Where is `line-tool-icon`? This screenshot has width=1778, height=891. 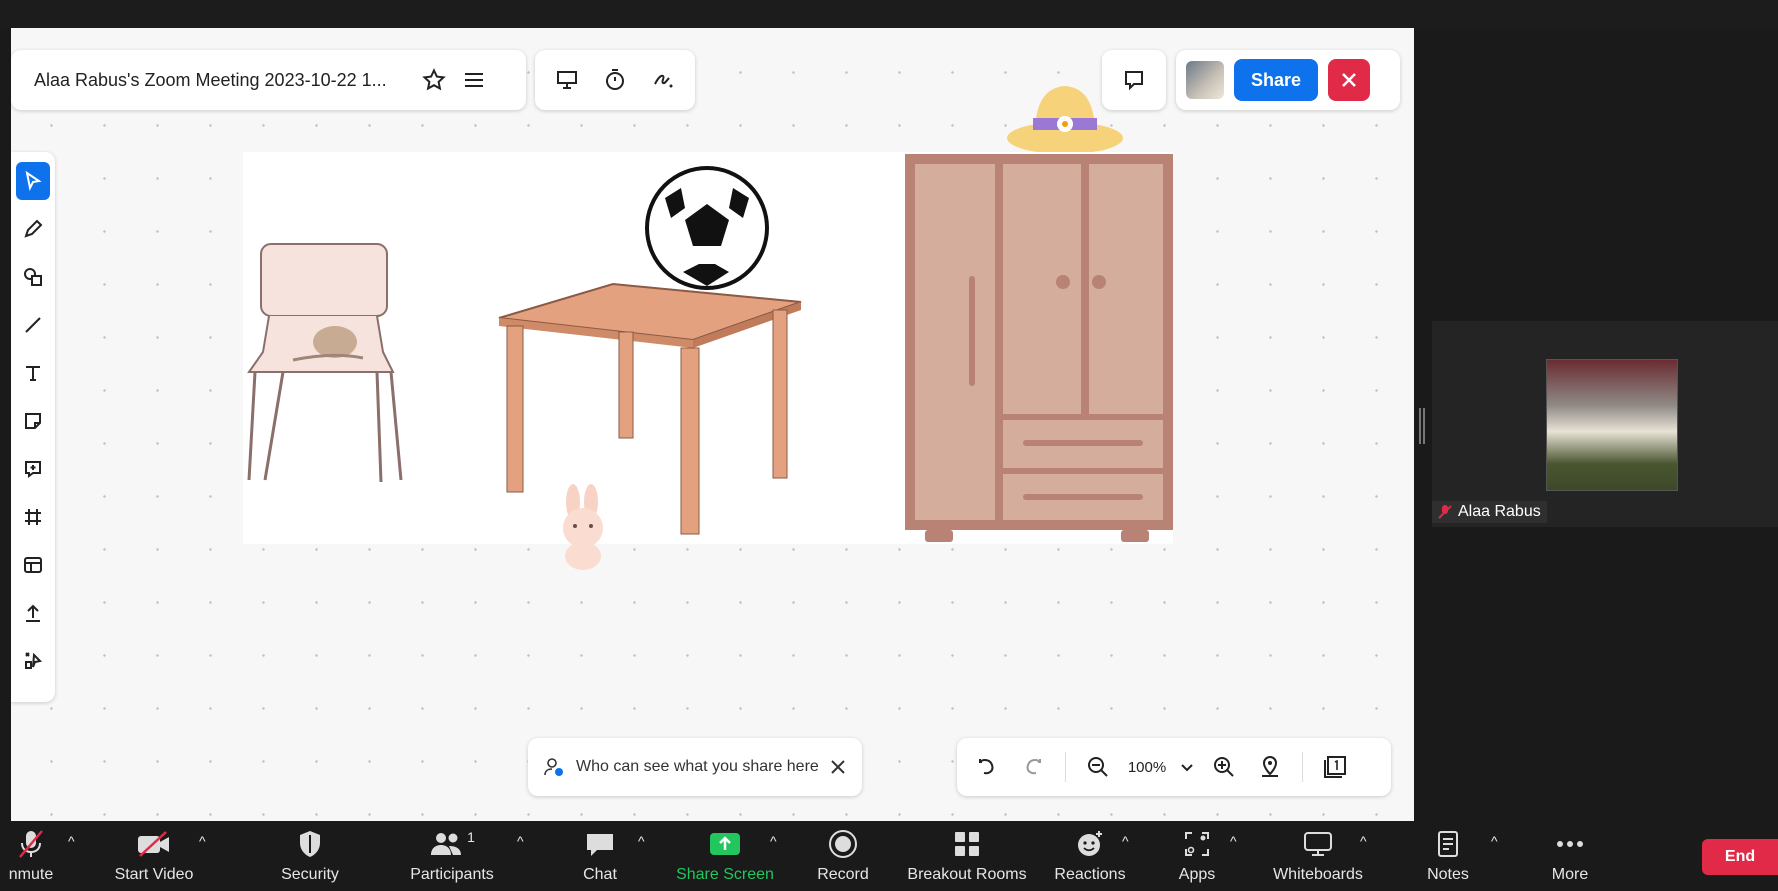 line-tool-icon is located at coordinates (33, 325).